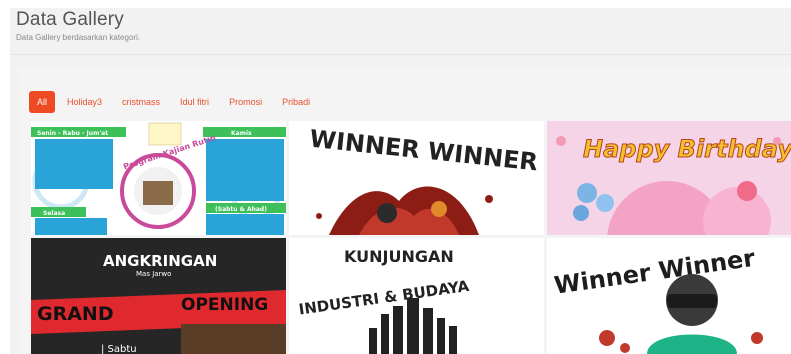 The height and width of the screenshot is (354, 791). What do you see at coordinates (84, 102) in the screenshot?
I see `filter-holiday3: Holiday3` at bounding box center [84, 102].